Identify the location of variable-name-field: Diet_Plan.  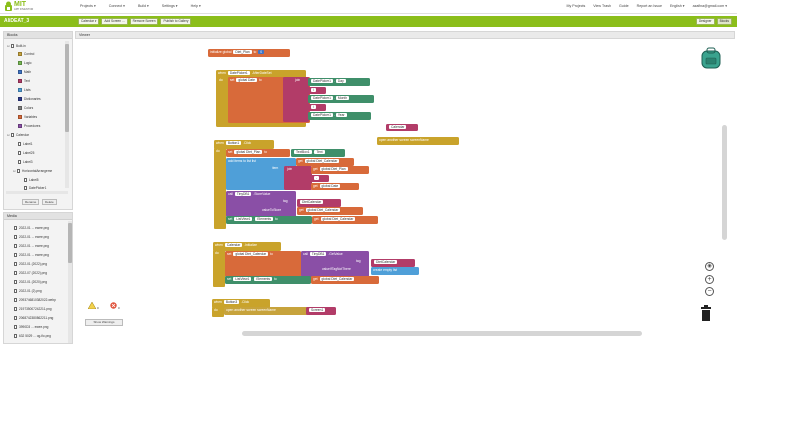
(242, 52).